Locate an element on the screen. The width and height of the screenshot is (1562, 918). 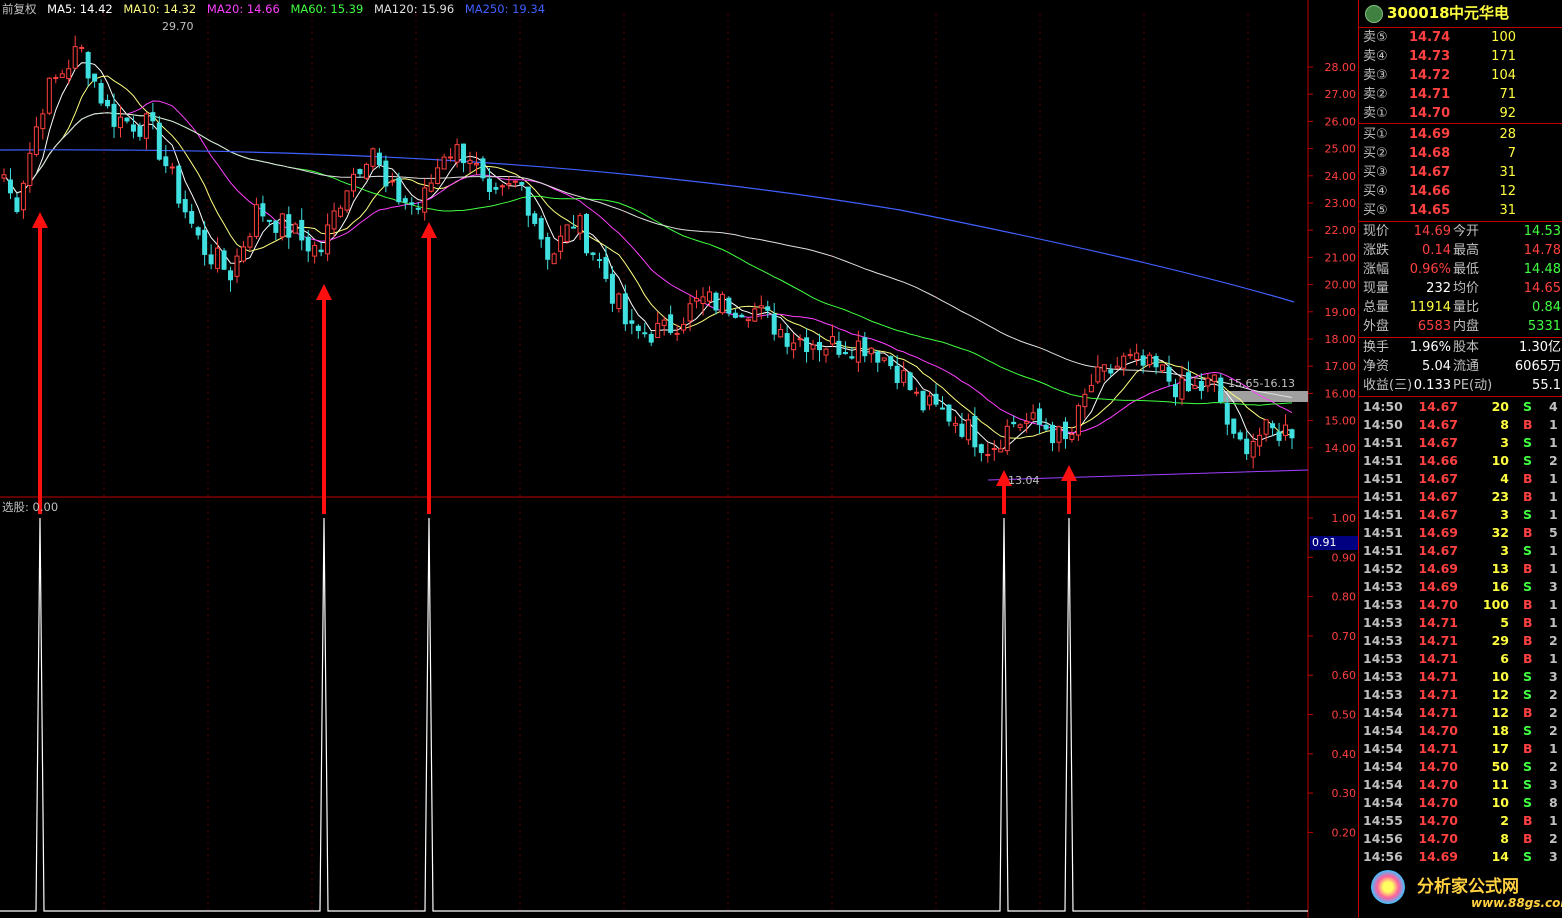
stat-row: 换手 1.96% 股本 1.30亿 is located at coordinates (1461, 347).